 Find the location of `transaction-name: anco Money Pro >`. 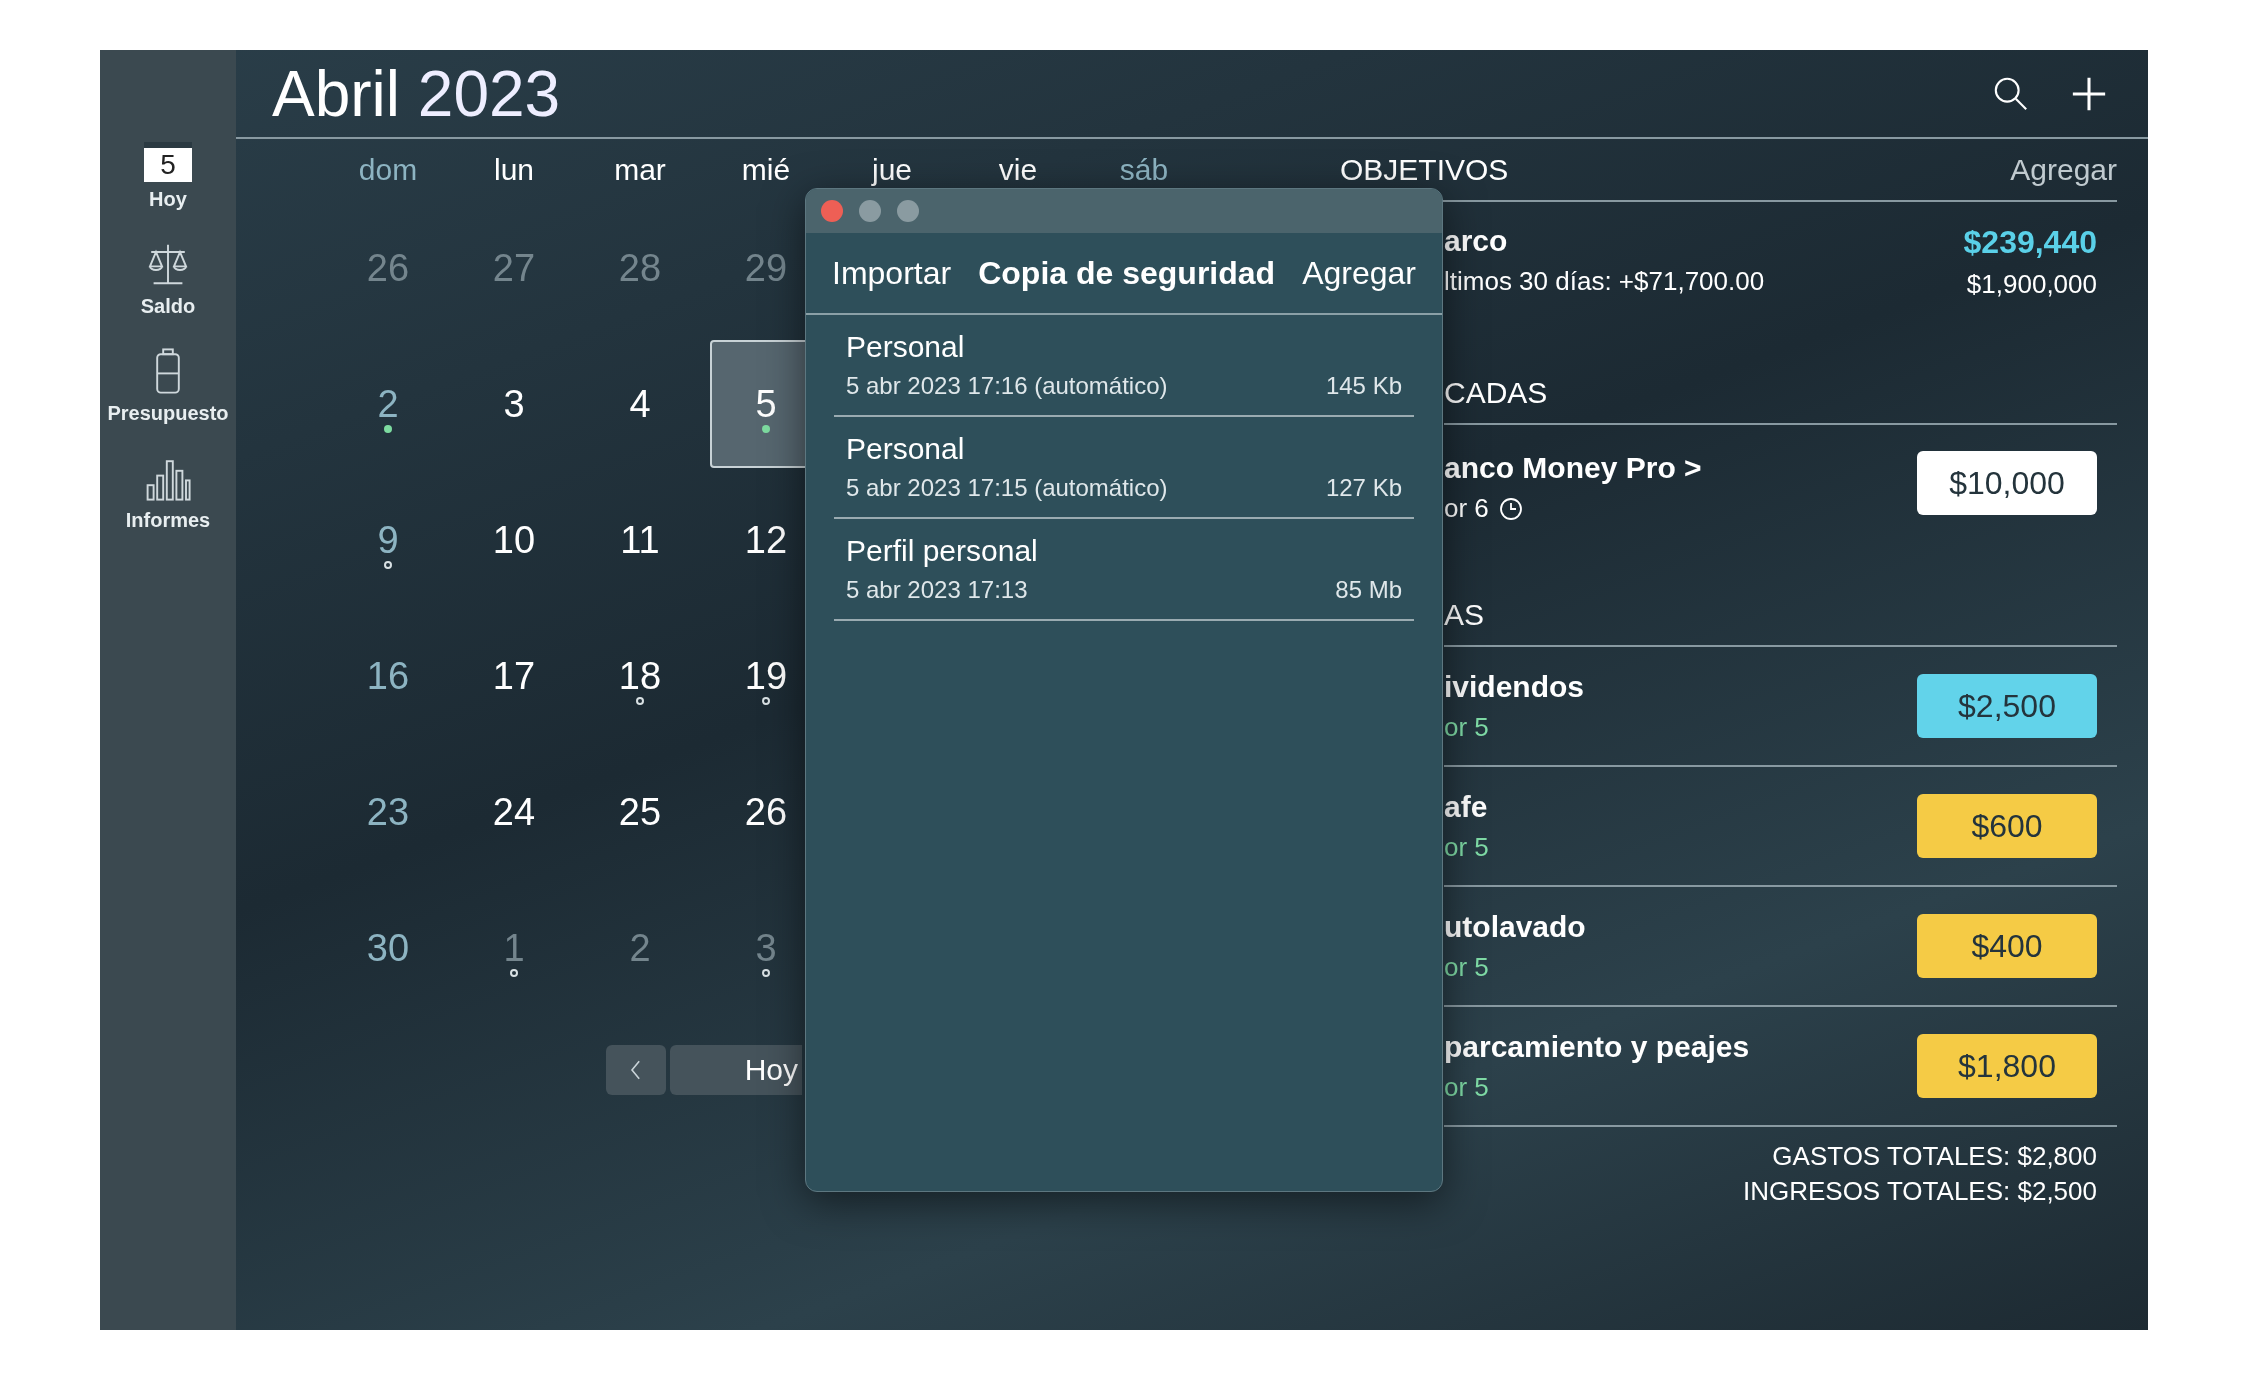

transaction-name: anco Money Pro > is located at coordinates (1573, 468).